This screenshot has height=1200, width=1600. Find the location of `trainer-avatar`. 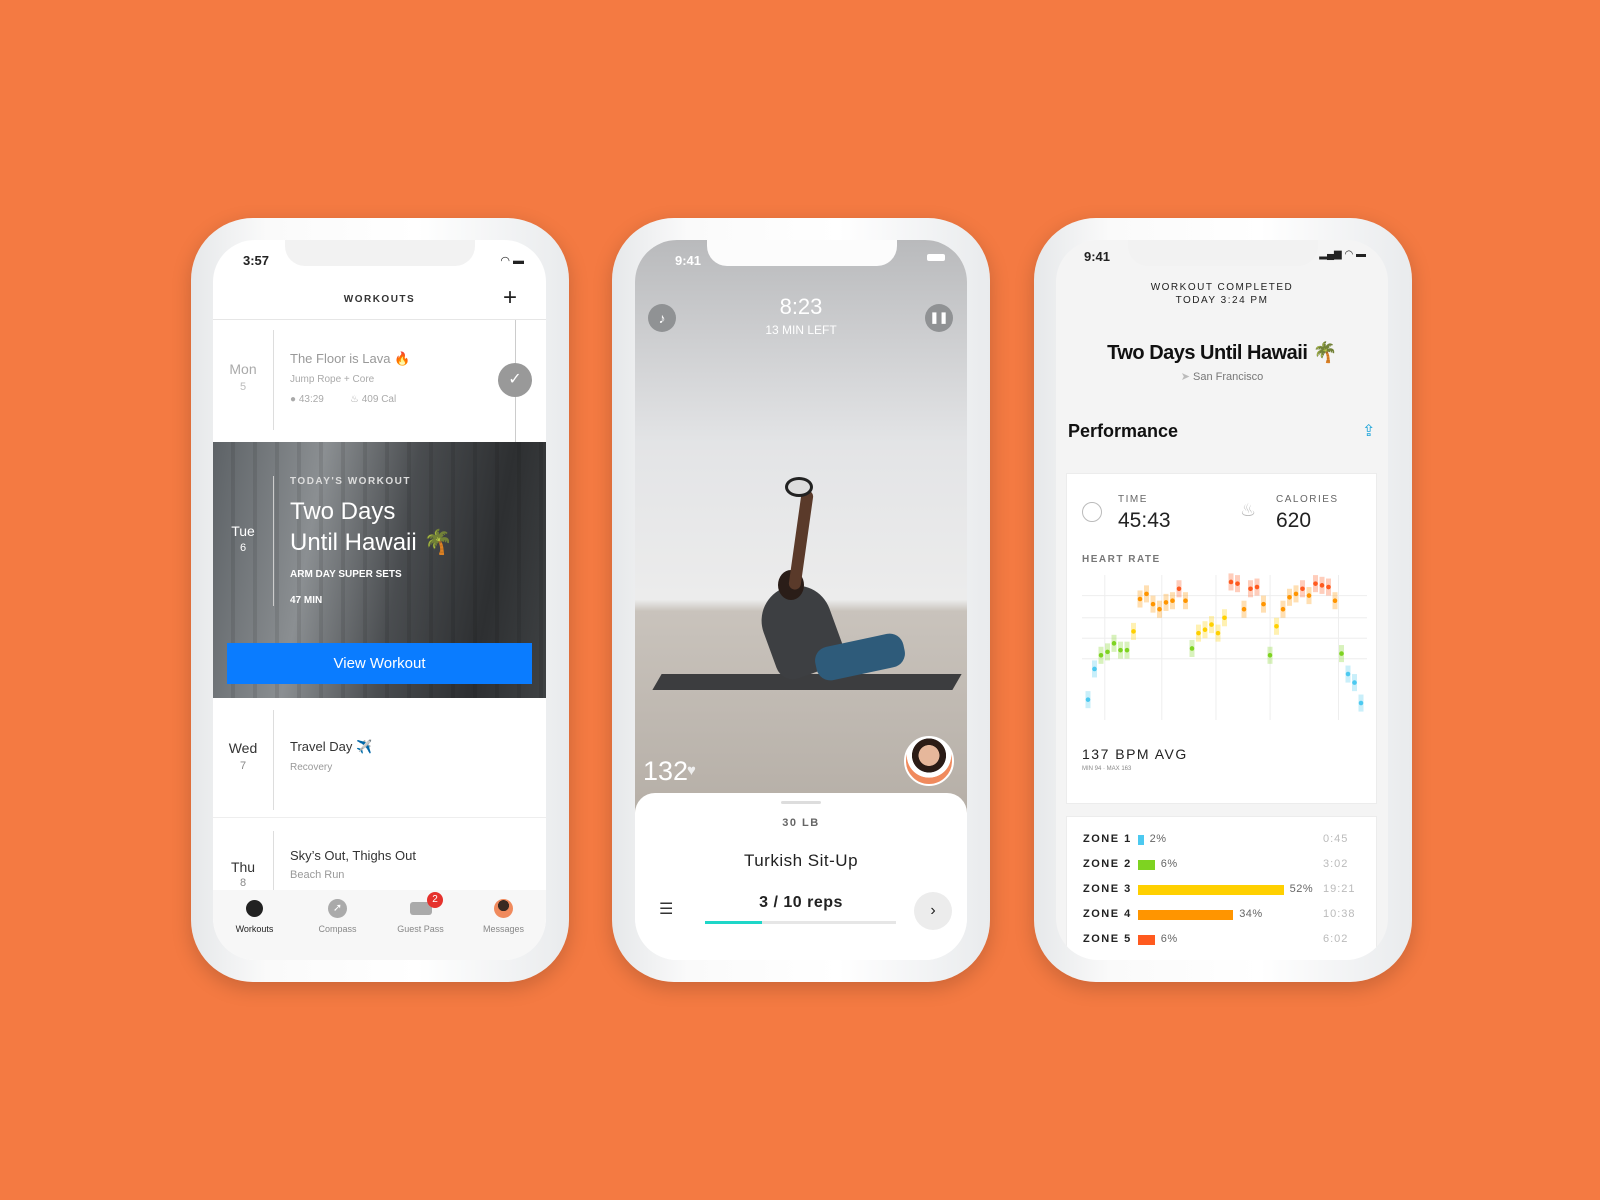

trainer-avatar is located at coordinates (929, 761).